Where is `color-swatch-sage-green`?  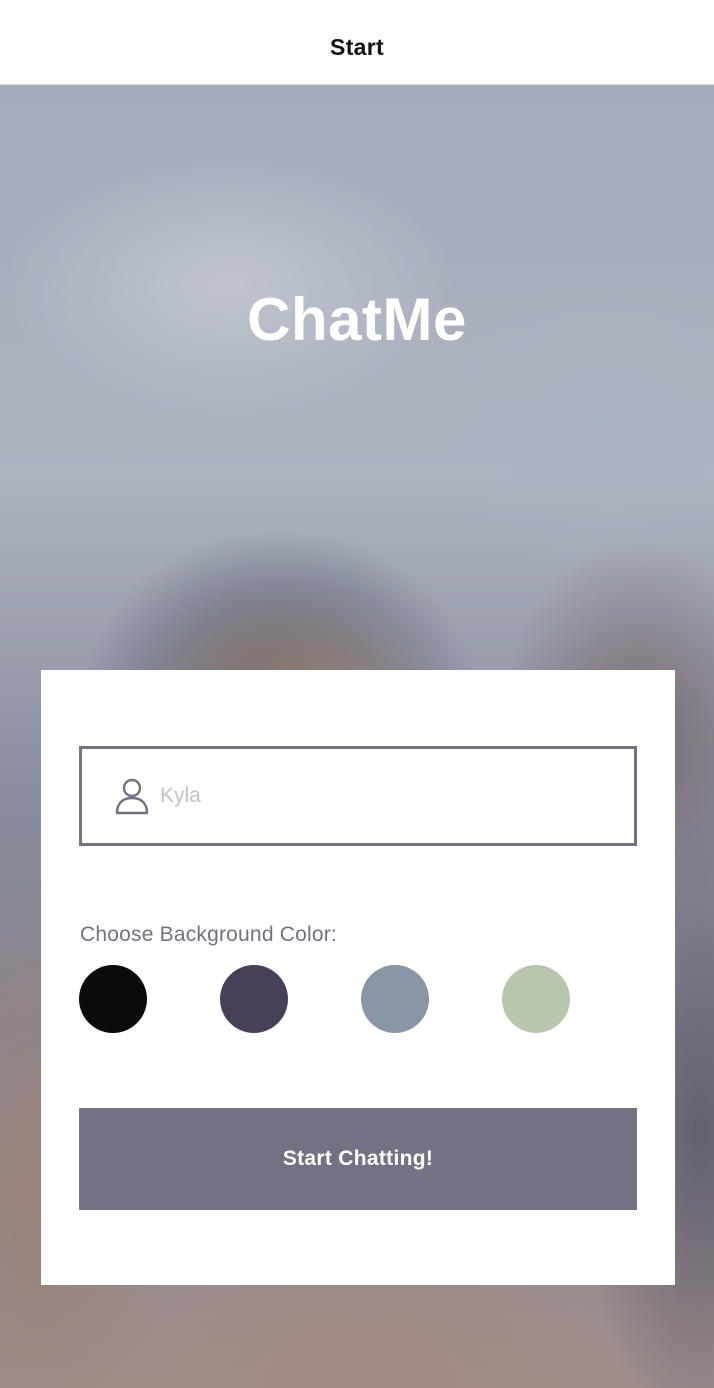 color-swatch-sage-green is located at coordinates (536, 999).